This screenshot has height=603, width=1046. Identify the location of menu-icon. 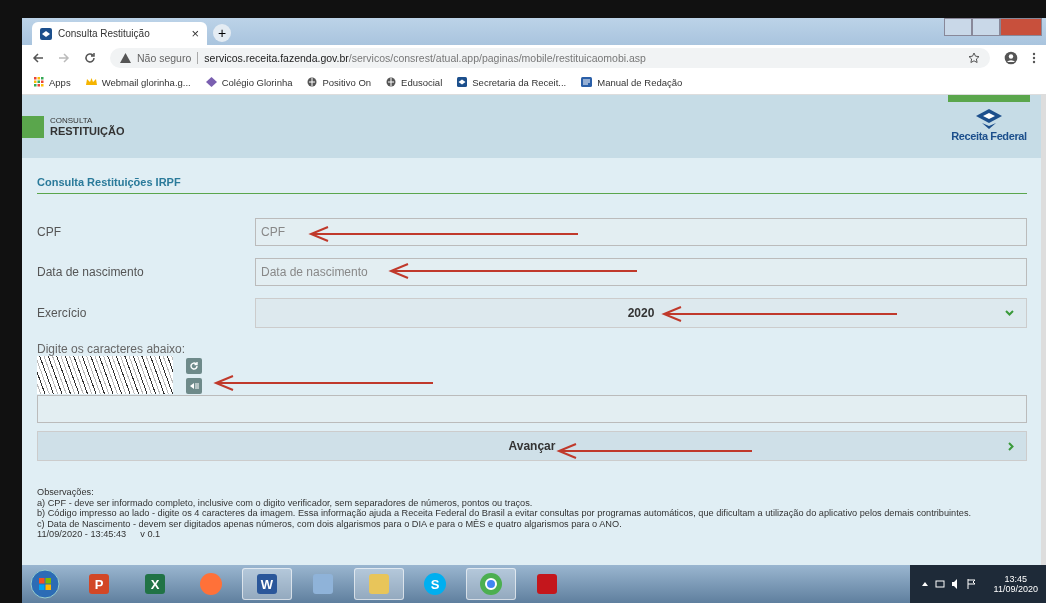
(1034, 57).